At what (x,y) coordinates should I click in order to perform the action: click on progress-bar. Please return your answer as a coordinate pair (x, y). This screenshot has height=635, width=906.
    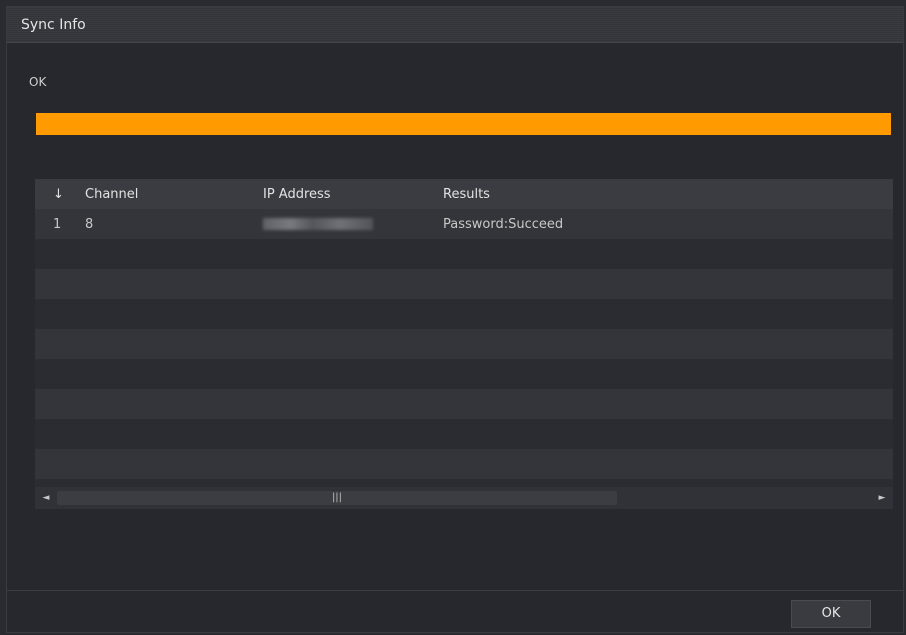
    Looking at the image, I should click on (463, 124).